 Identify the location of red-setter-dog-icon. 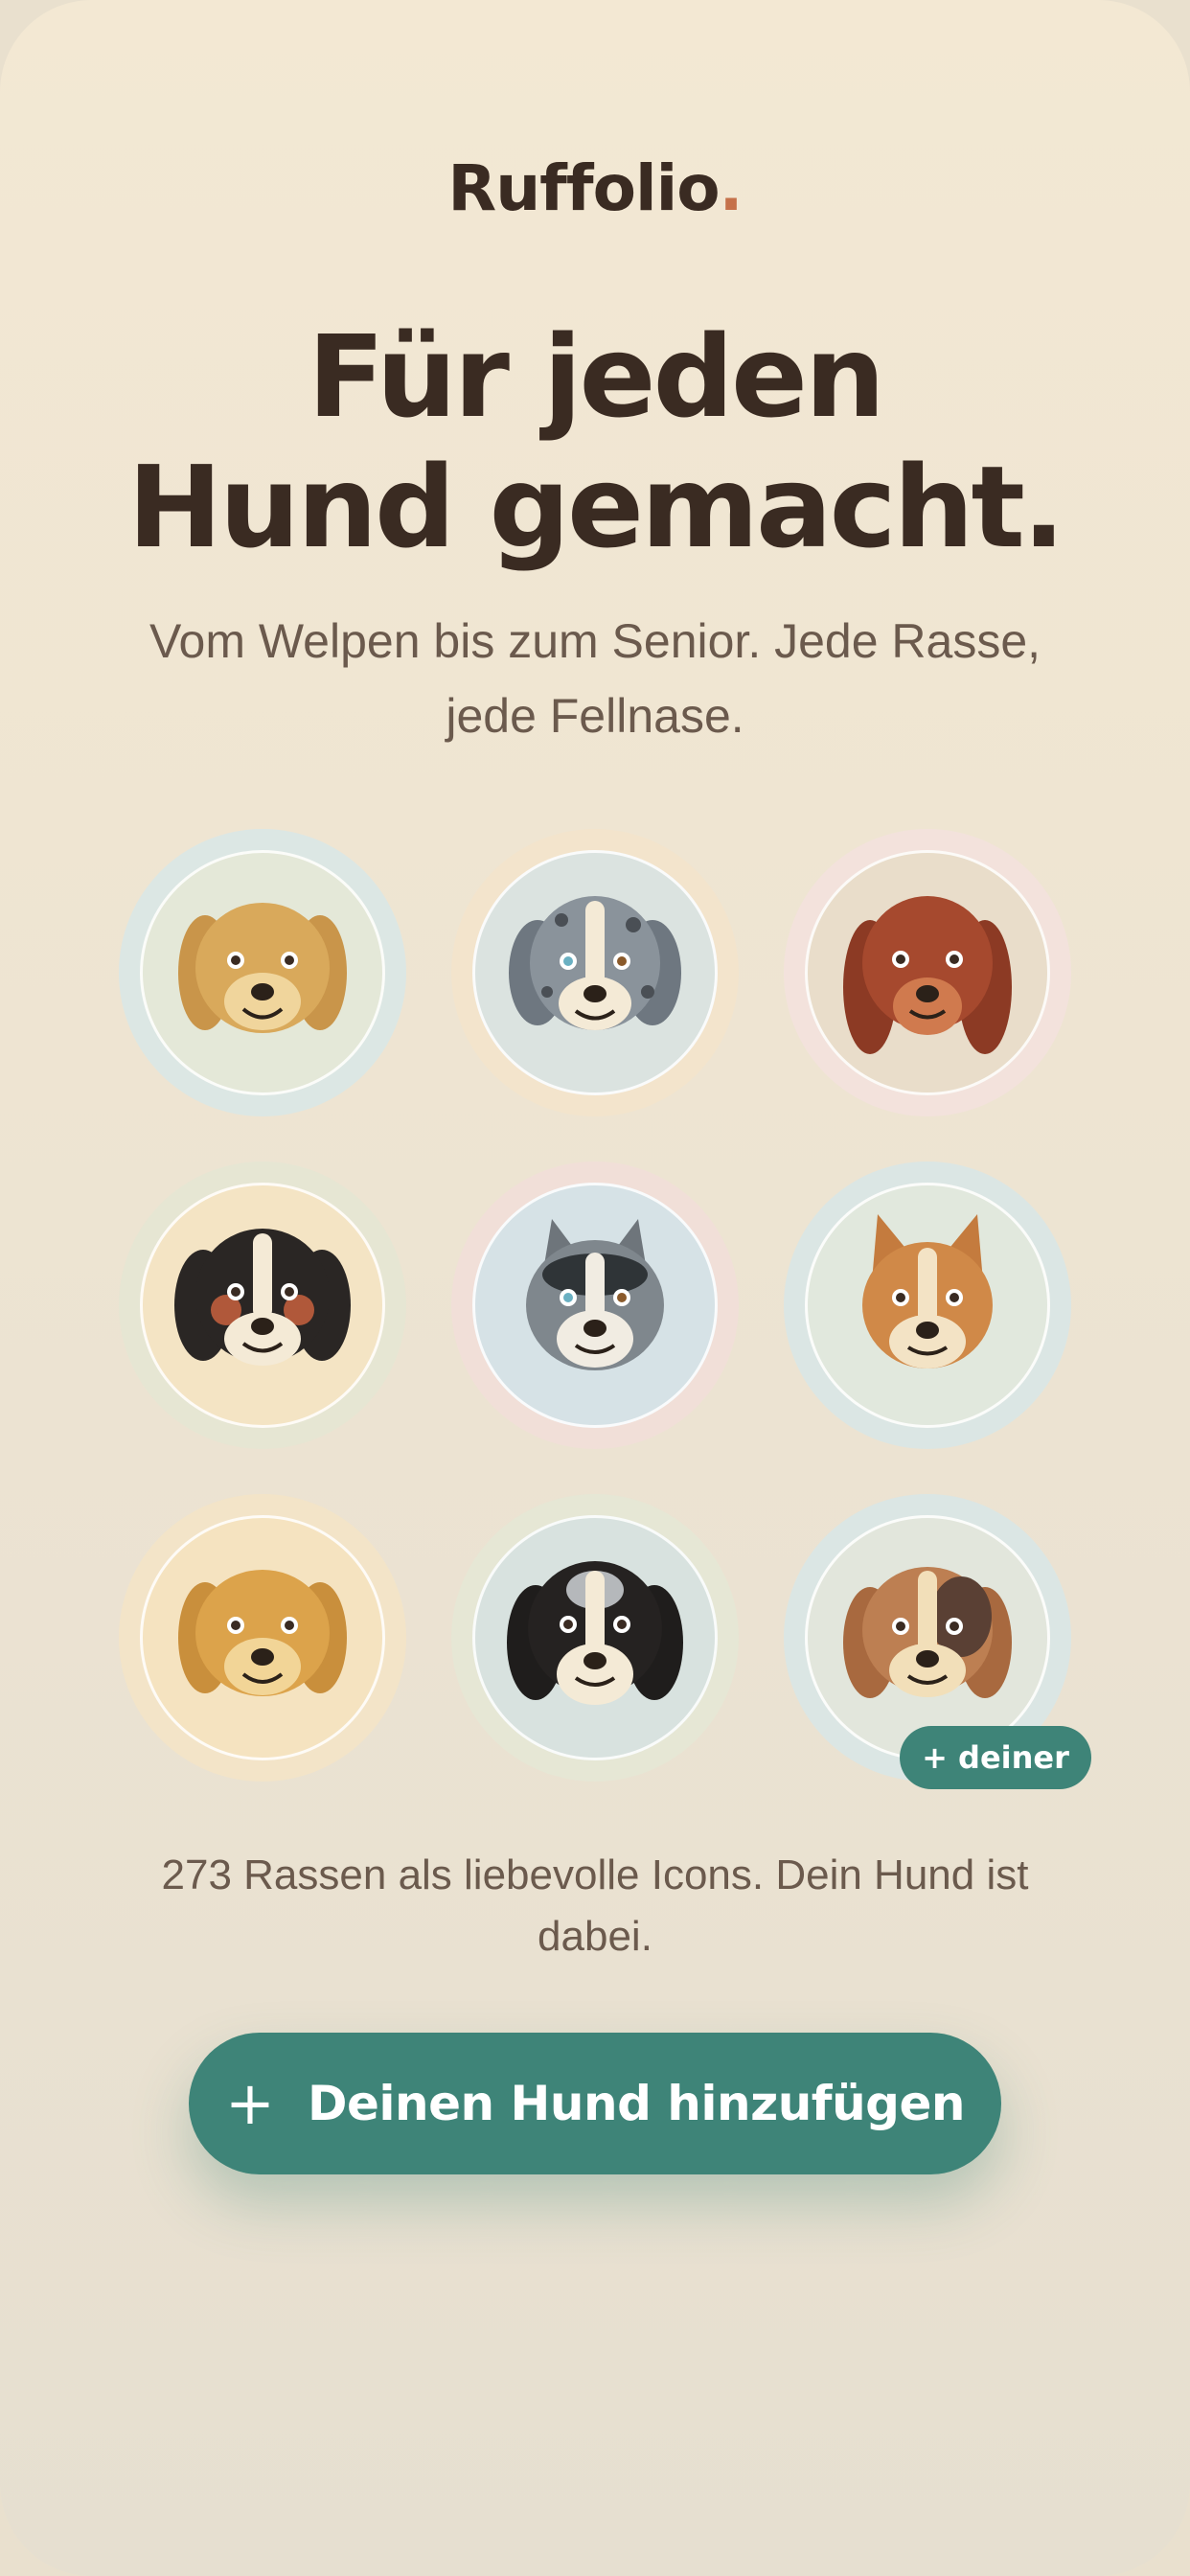
(928, 975).